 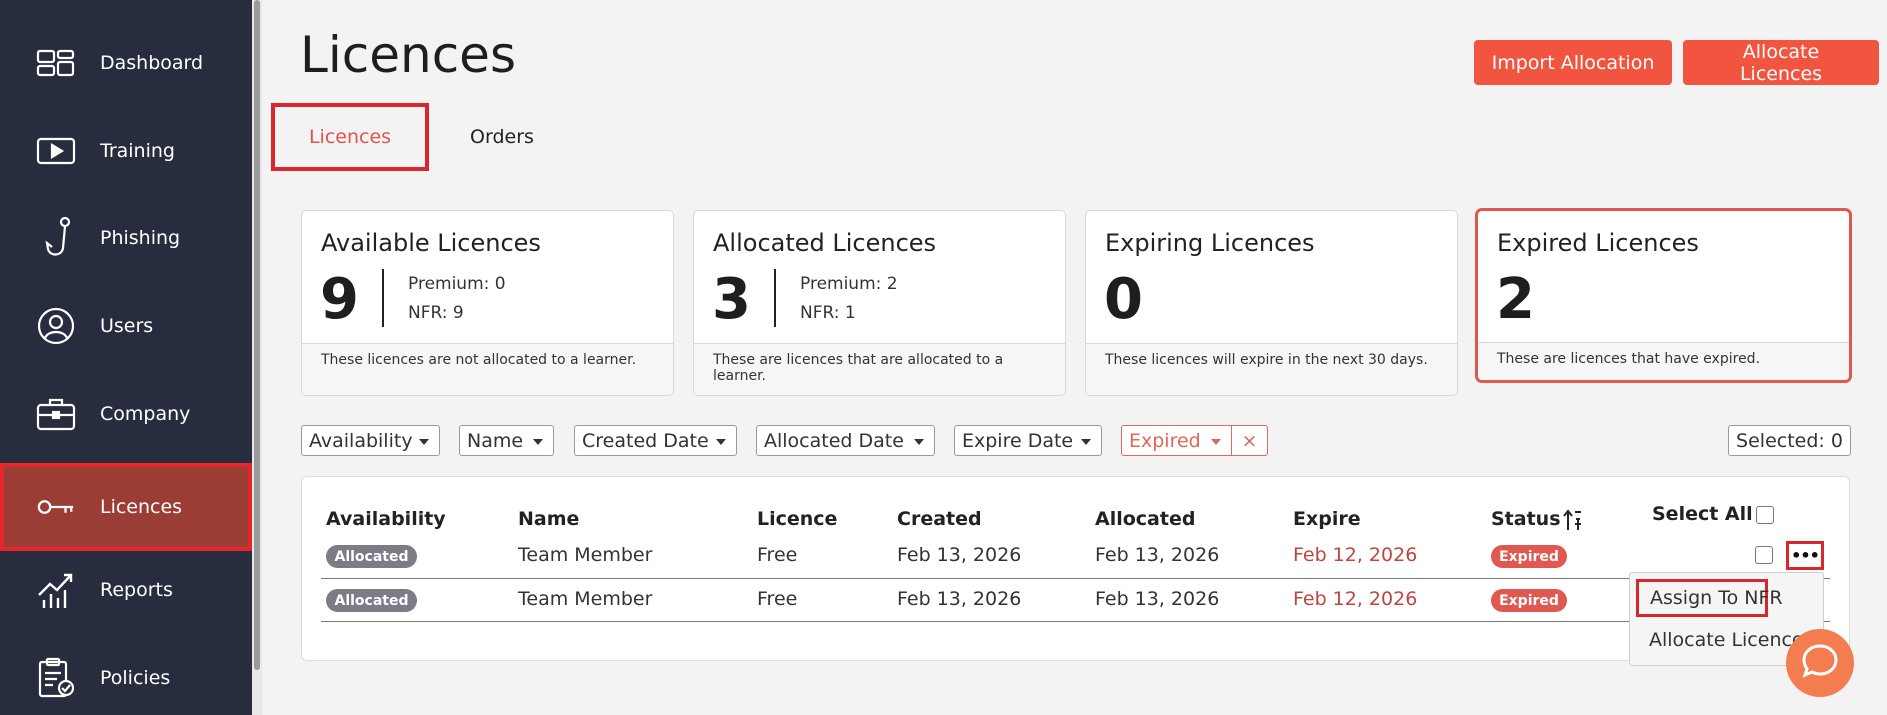 What do you see at coordinates (350, 137) in the screenshot?
I see `tab-licences: Licences` at bounding box center [350, 137].